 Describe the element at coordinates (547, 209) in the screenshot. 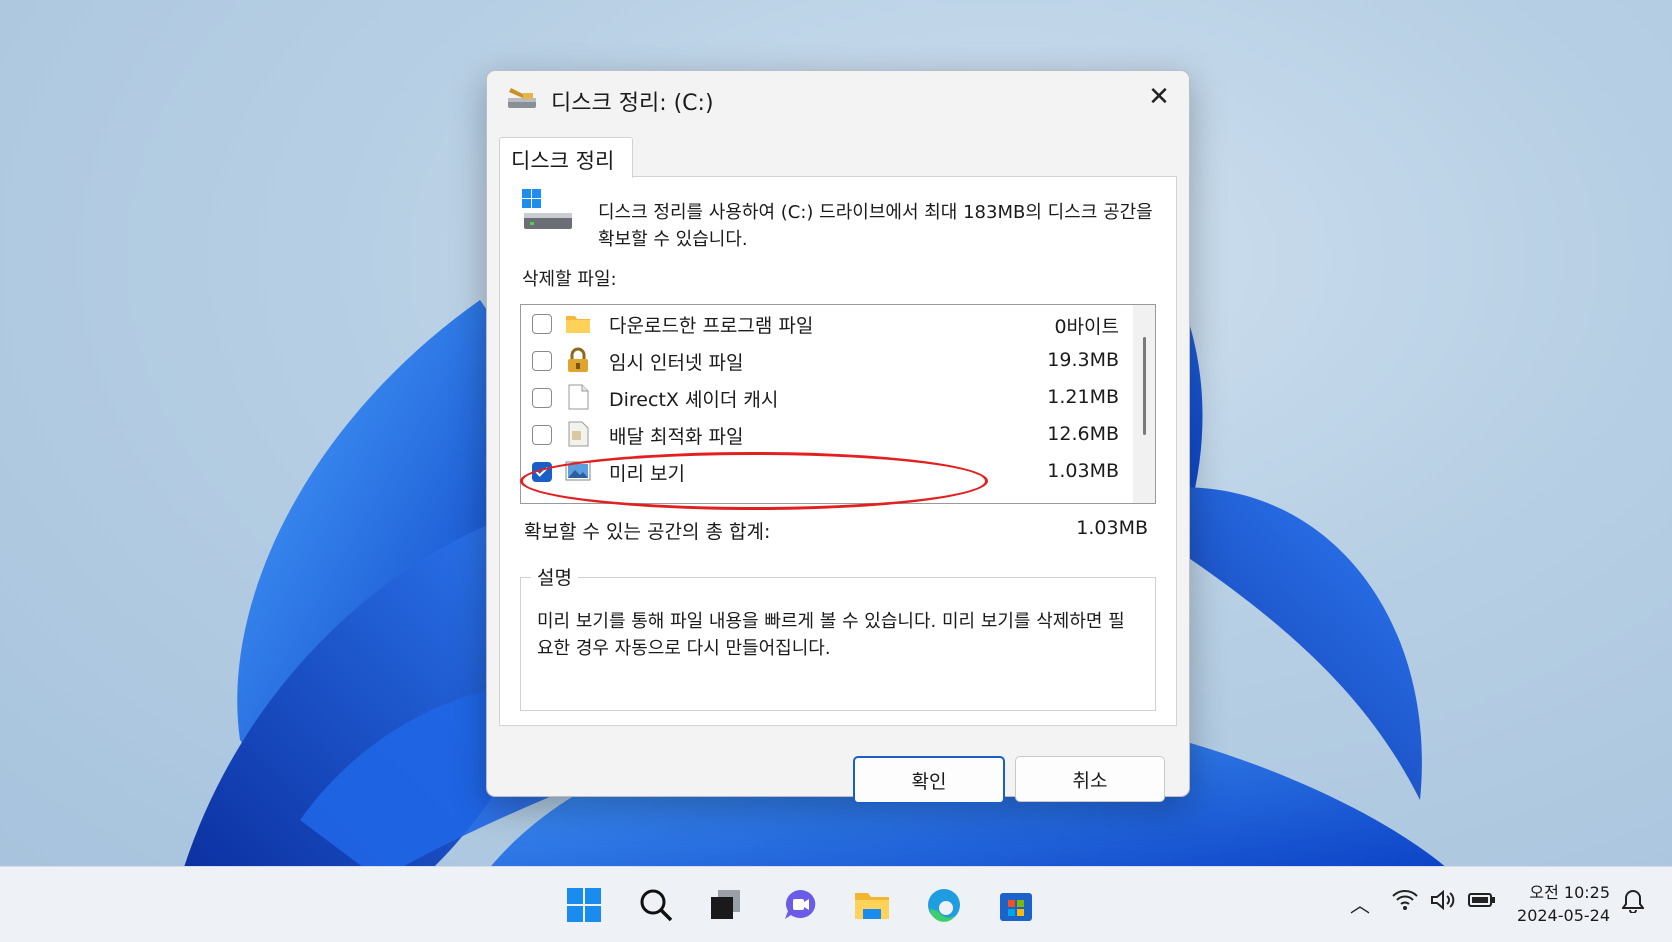

I see `drive-icon` at that location.